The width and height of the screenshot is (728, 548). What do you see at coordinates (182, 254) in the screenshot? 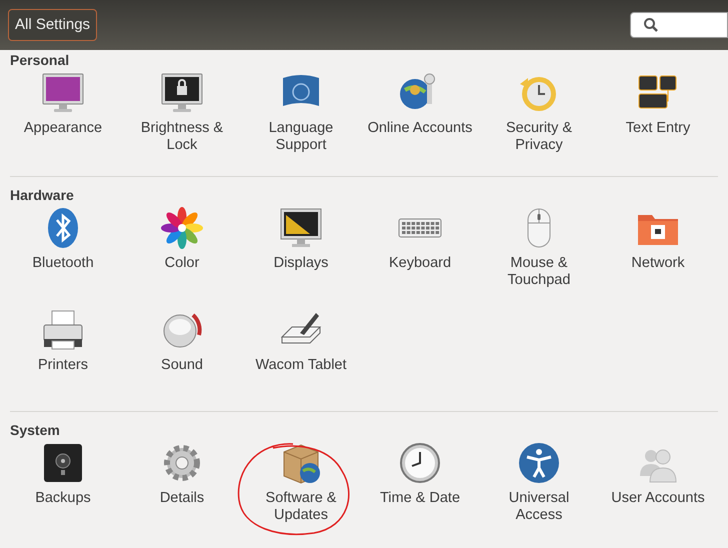
I see `settings-item: Color` at bounding box center [182, 254].